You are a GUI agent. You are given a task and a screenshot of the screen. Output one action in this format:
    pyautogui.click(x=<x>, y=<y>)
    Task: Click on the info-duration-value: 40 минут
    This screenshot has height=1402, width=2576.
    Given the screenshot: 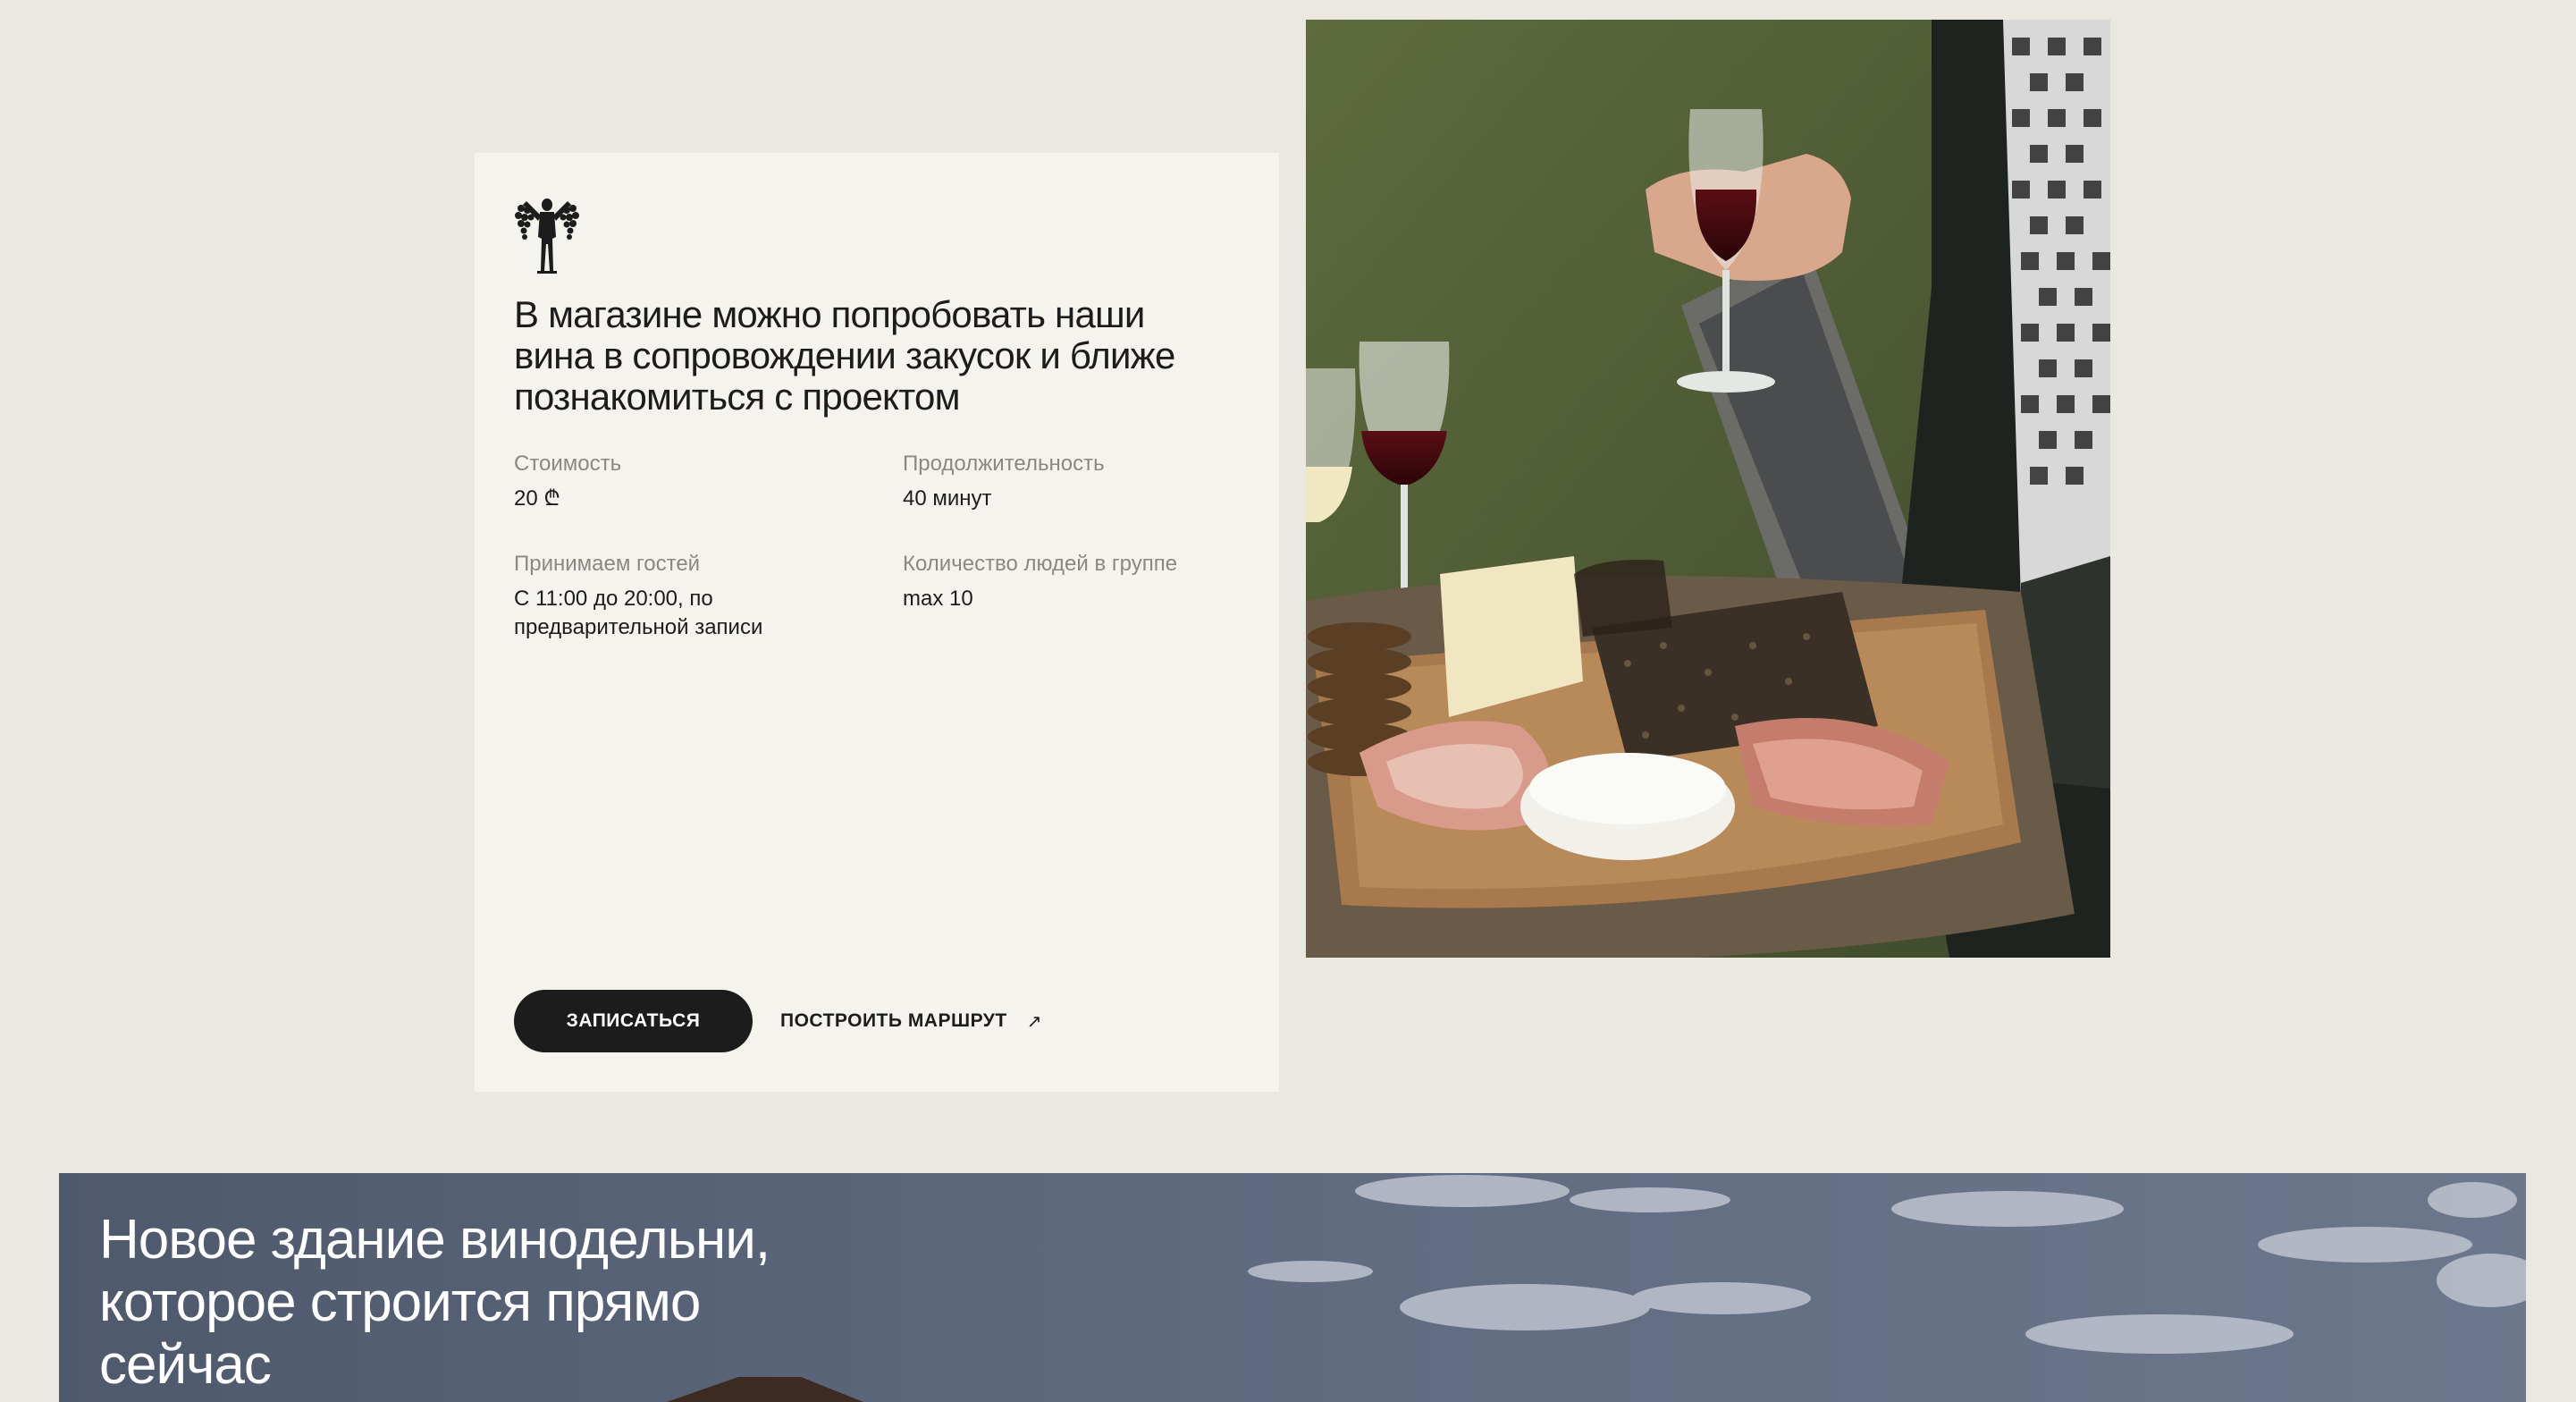 What is the action you would take?
    pyautogui.click(x=948, y=499)
    